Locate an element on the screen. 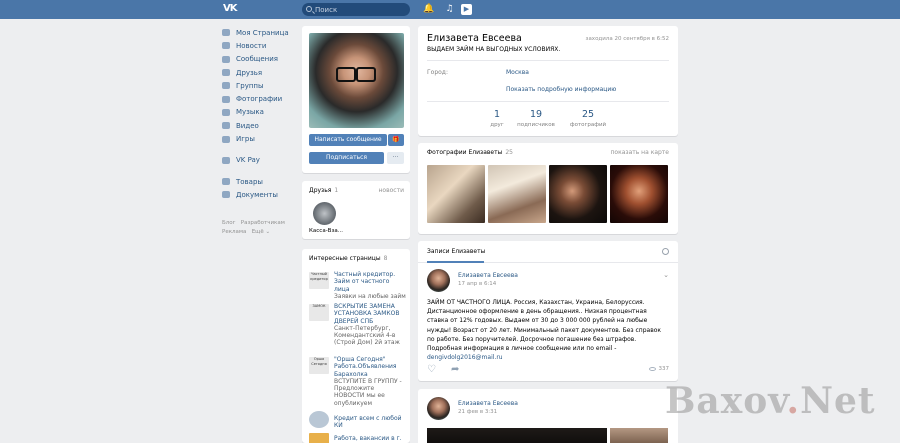 This screenshot has height=443, width=900. write-message-button: Написать сообщение is located at coordinates (348, 140).